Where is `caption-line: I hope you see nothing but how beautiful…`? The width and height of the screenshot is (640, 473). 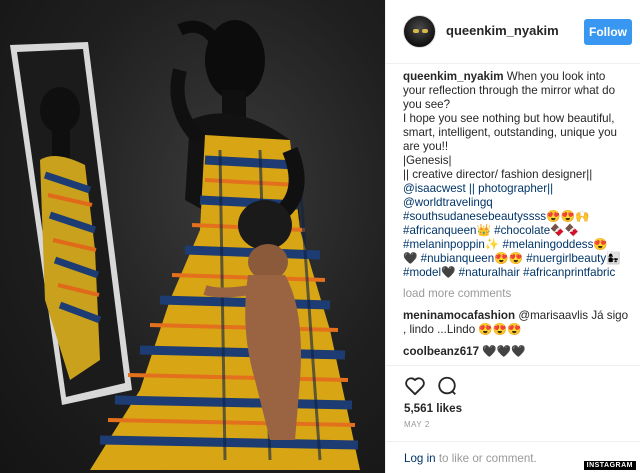
caption-line: I hope you see nothing but how beautiful… is located at coordinates (510, 132).